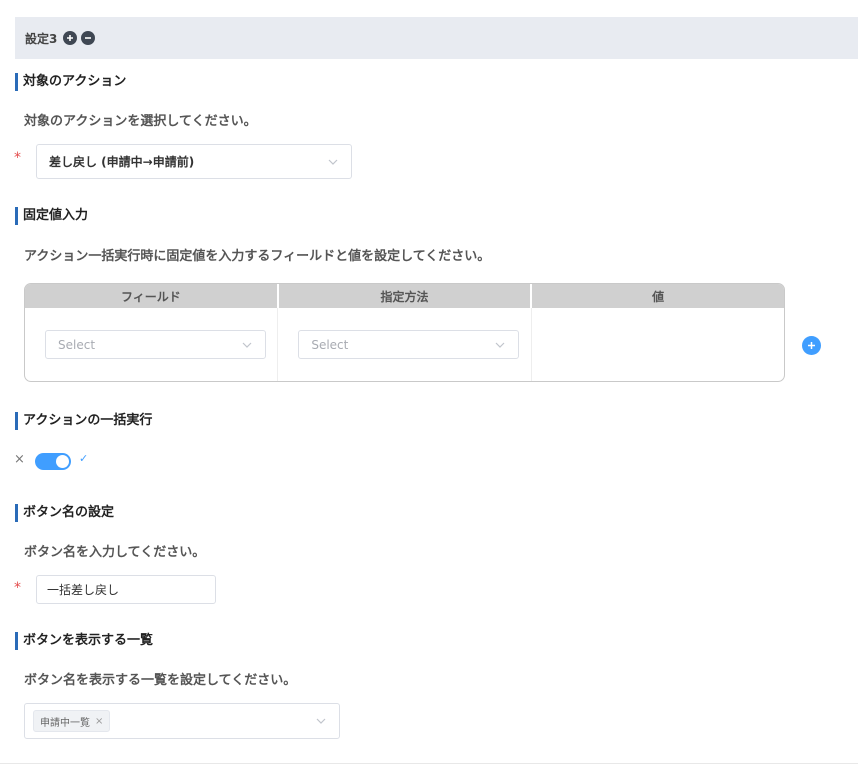 The width and height of the screenshot is (858, 764). What do you see at coordinates (99, 721) in the screenshot?
I see `tag-close-icon: ×` at bounding box center [99, 721].